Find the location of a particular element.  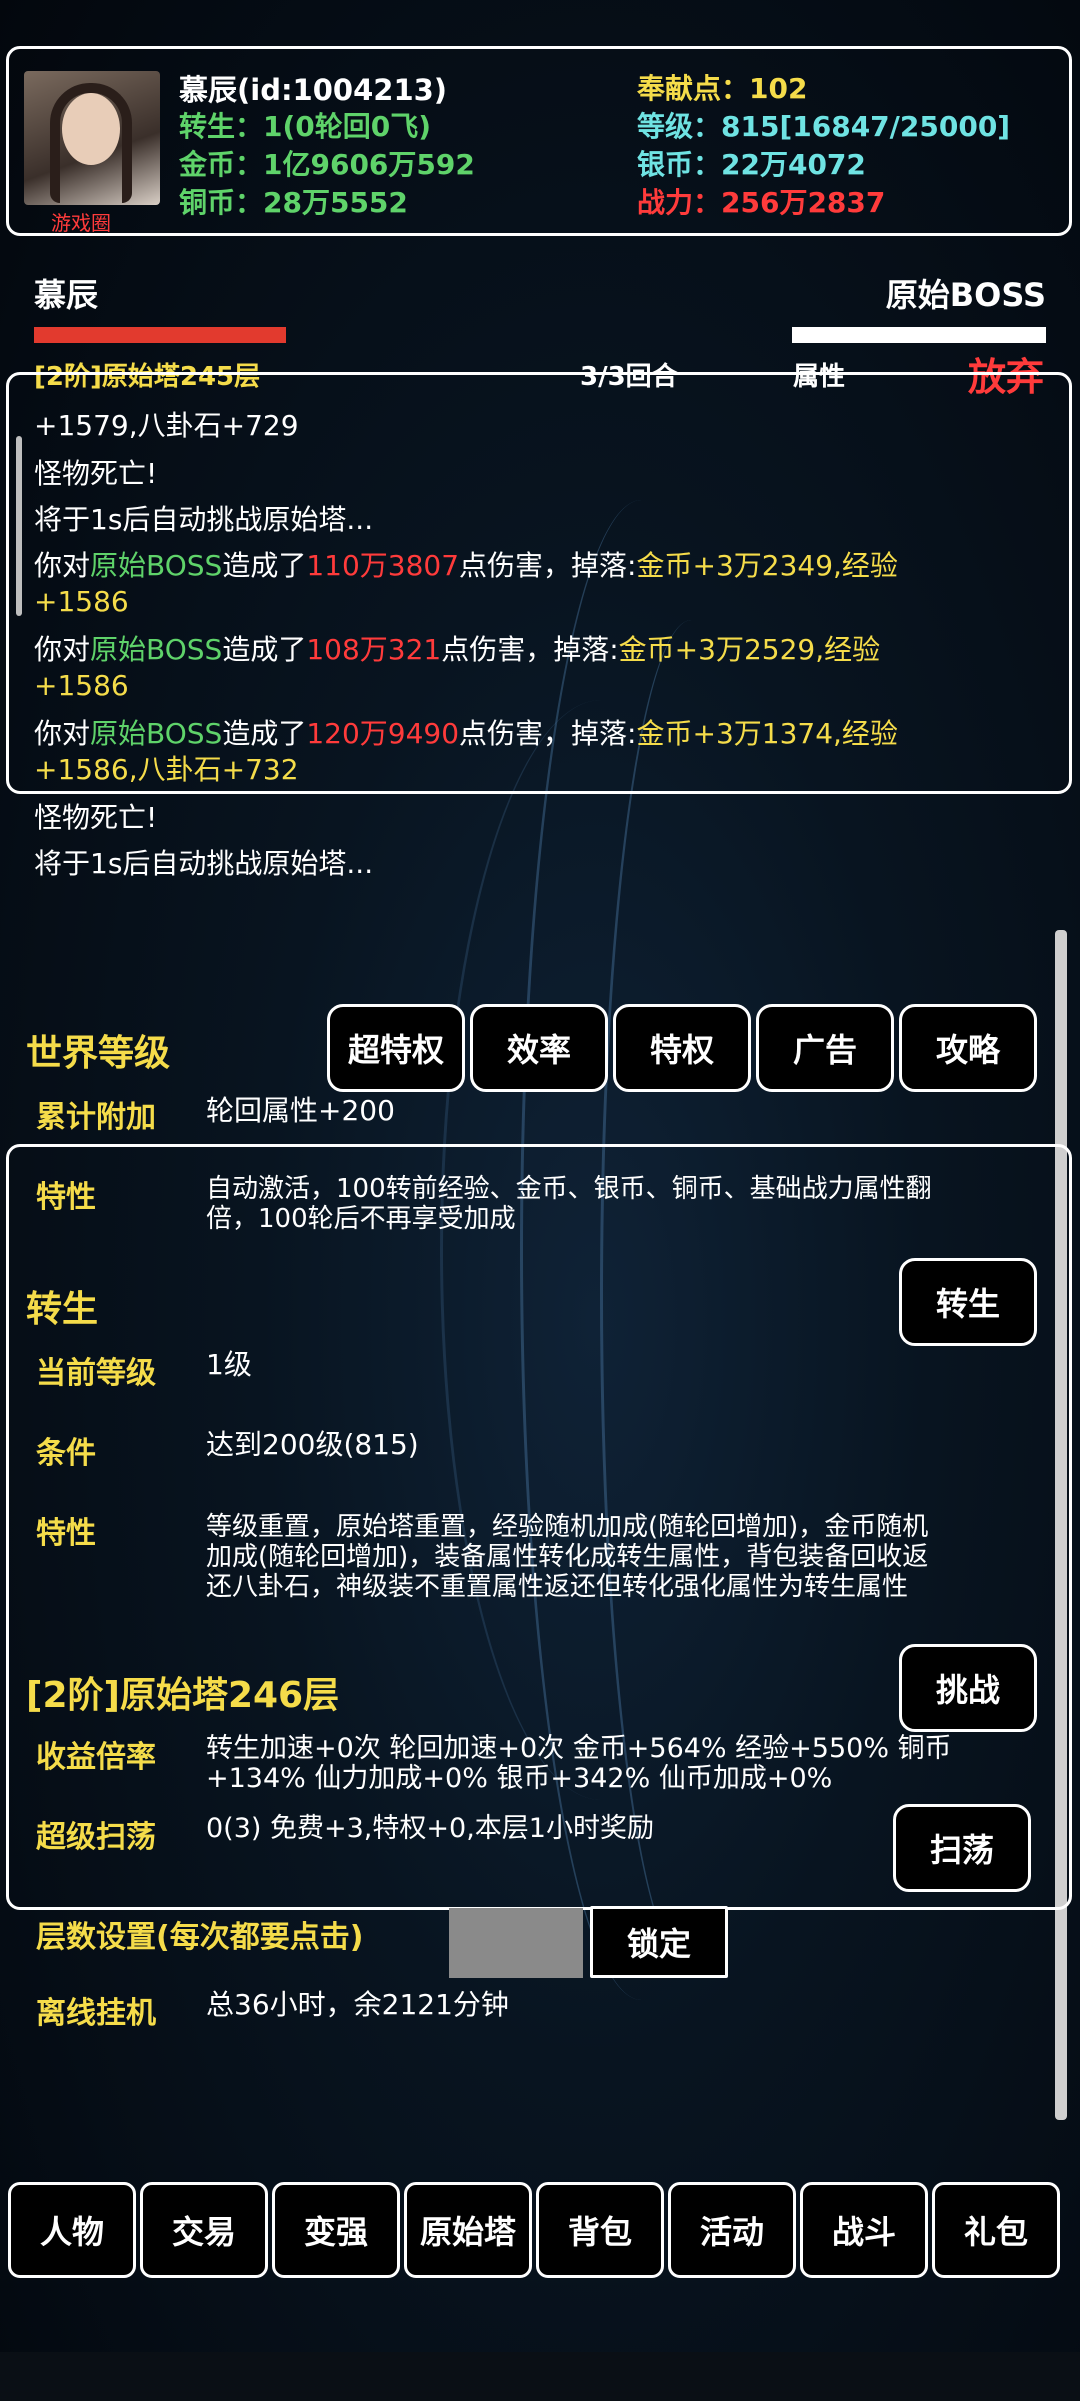

tower-title: [2阶]原始塔246层 is located at coordinates (183, 1695).